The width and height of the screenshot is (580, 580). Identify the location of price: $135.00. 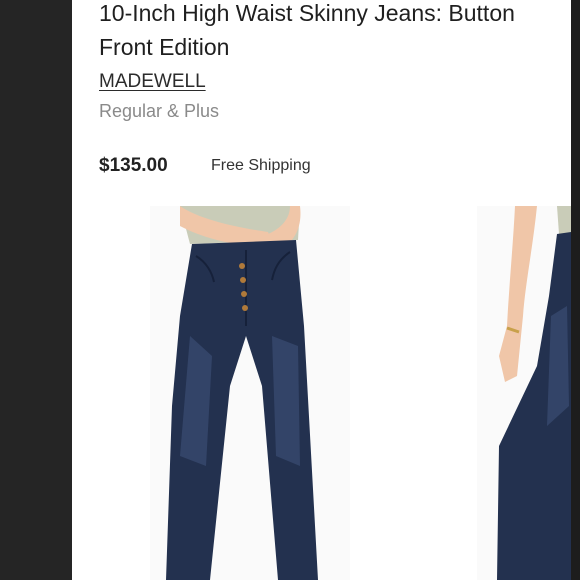
(133, 165).